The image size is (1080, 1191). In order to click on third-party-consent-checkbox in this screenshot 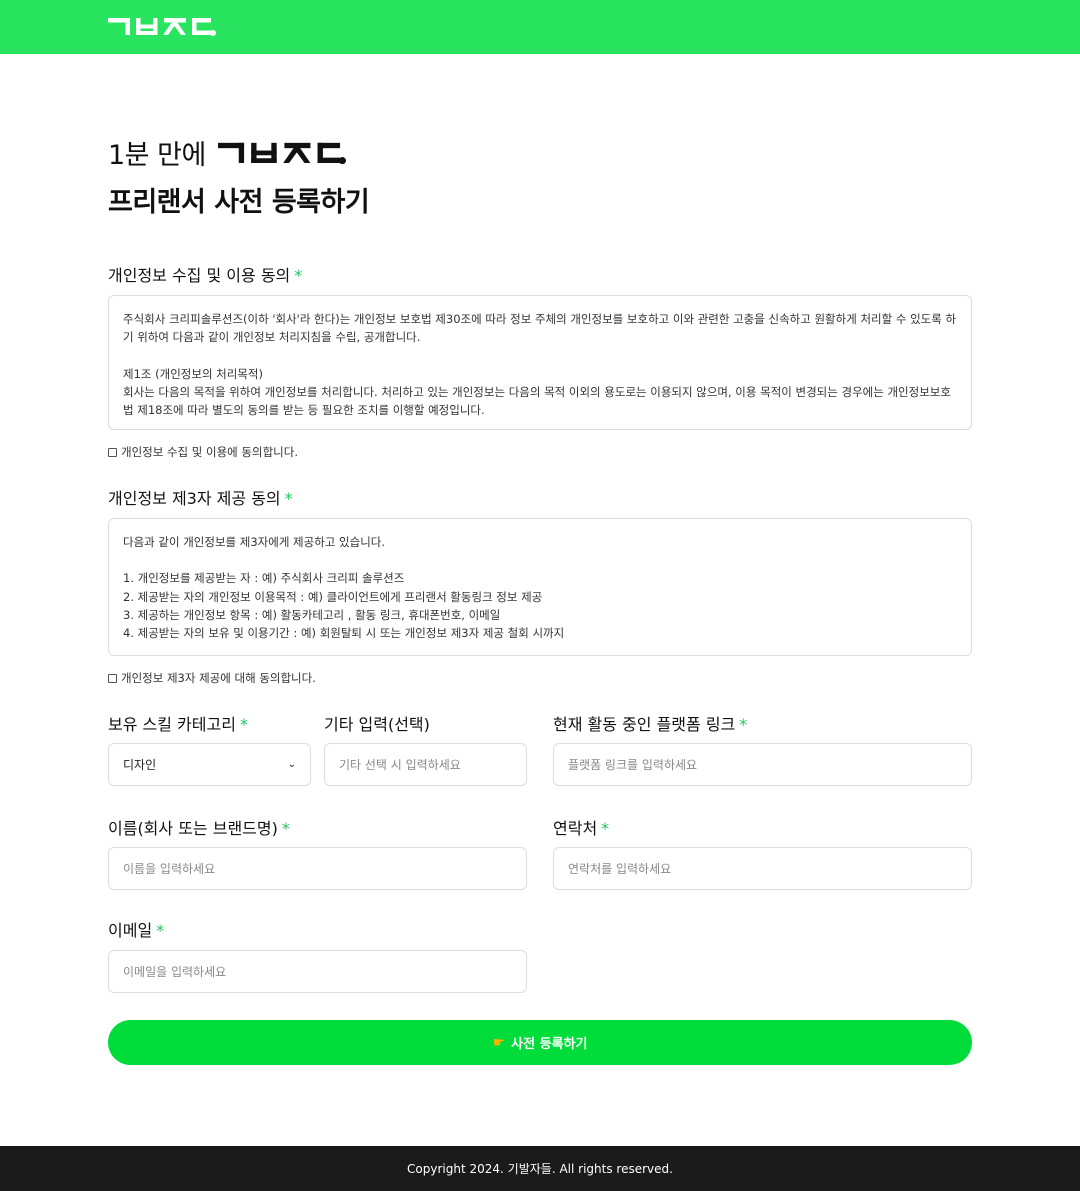, I will do `click(112, 678)`.